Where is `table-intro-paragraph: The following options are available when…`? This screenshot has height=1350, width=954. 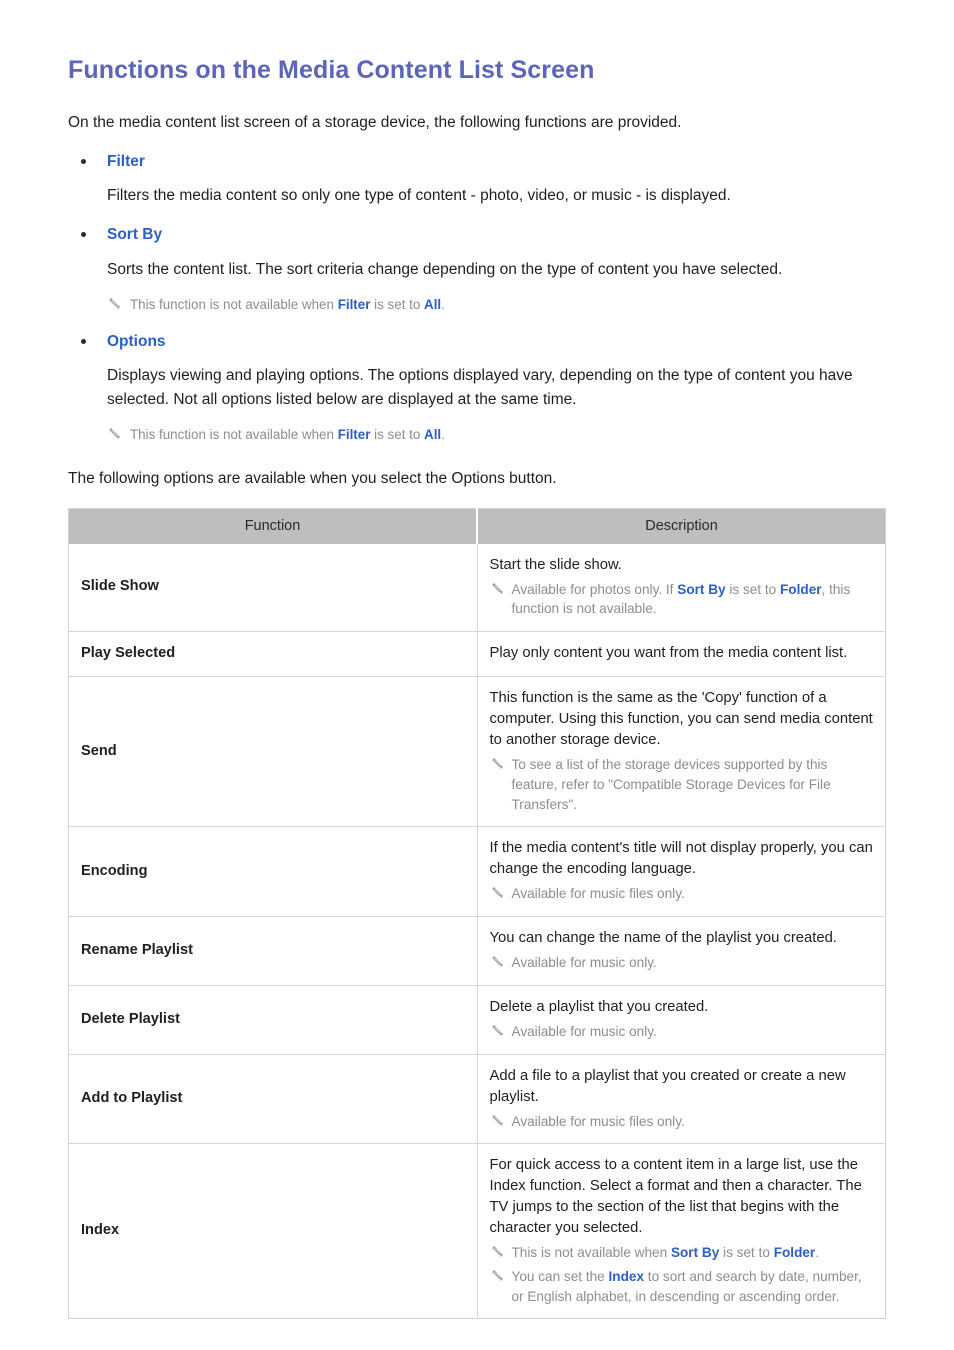 table-intro-paragraph: The following options are available when… is located at coordinates (312, 478).